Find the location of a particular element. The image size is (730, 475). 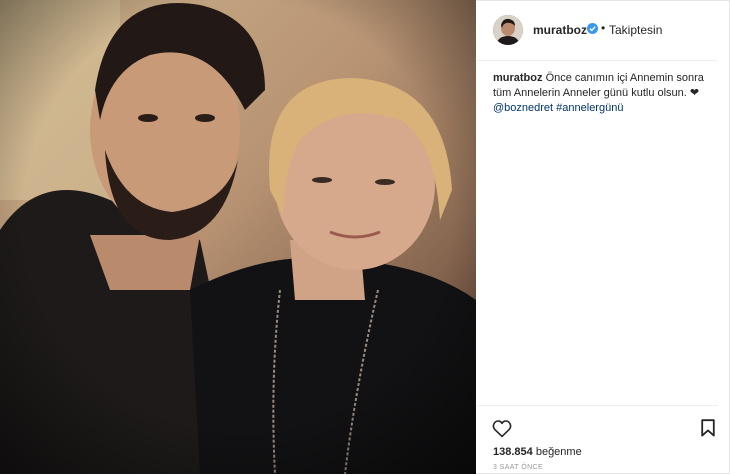

username: muratboz is located at coordinates (560, 30).